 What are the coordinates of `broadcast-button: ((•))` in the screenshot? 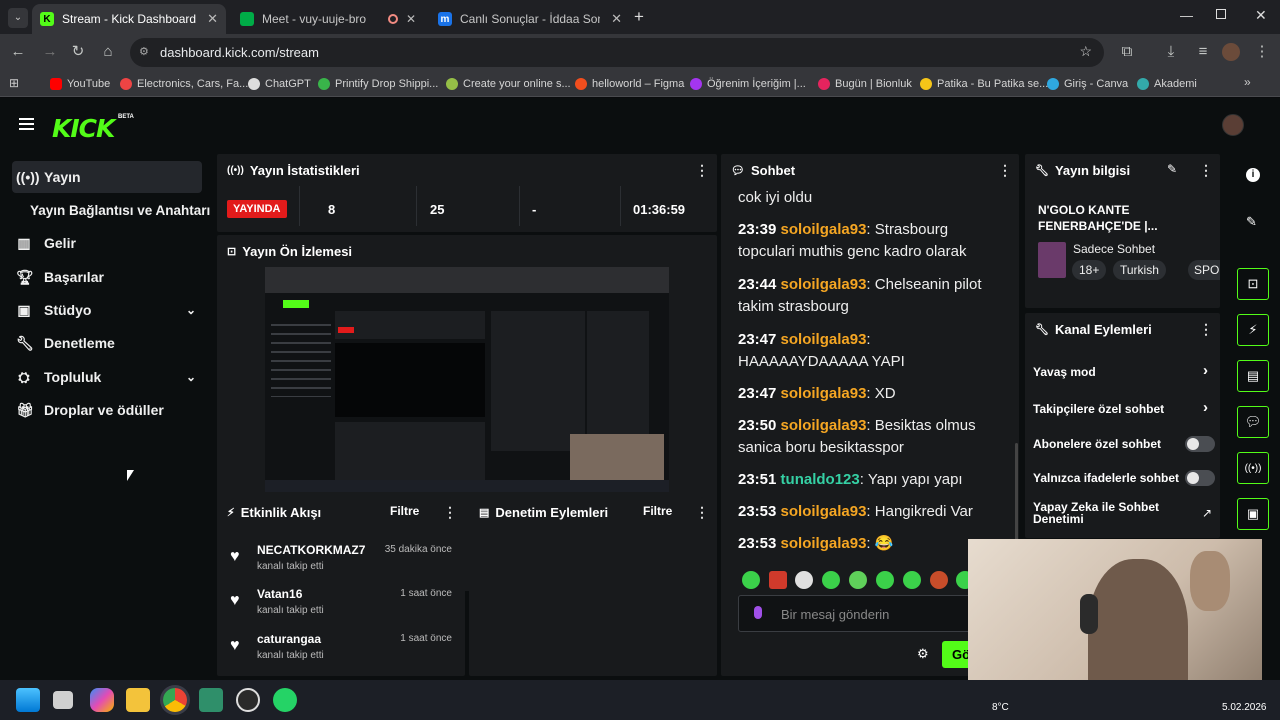 It's located at (1253, 468).